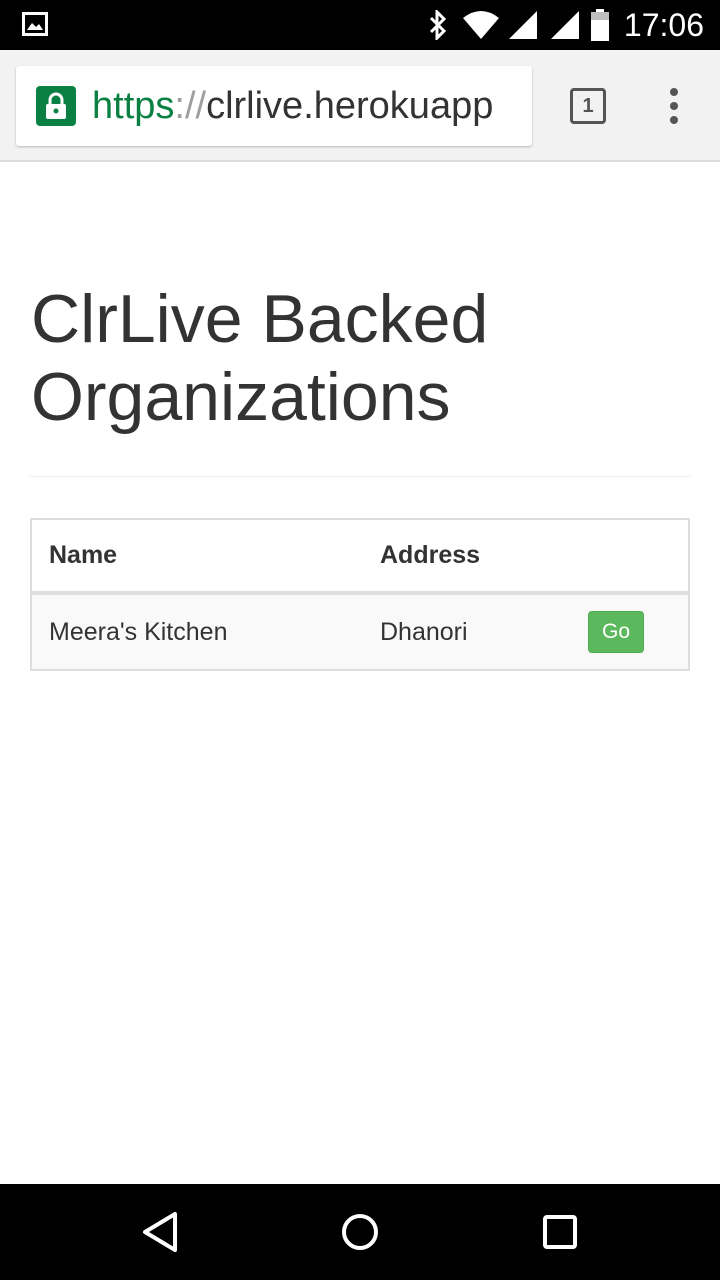 This screenshot has width=720, height=1280. I want to click on url-host: clrlive.herokuapp, so click(350, 106).